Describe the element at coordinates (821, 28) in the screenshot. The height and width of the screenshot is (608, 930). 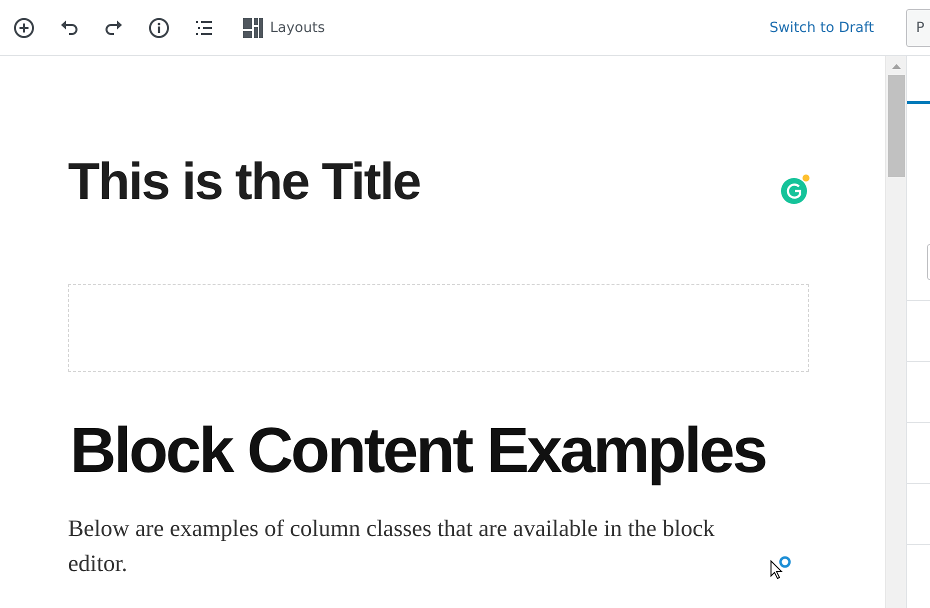
I see `switch-to-draft-button: Switch to Draft` at that location.